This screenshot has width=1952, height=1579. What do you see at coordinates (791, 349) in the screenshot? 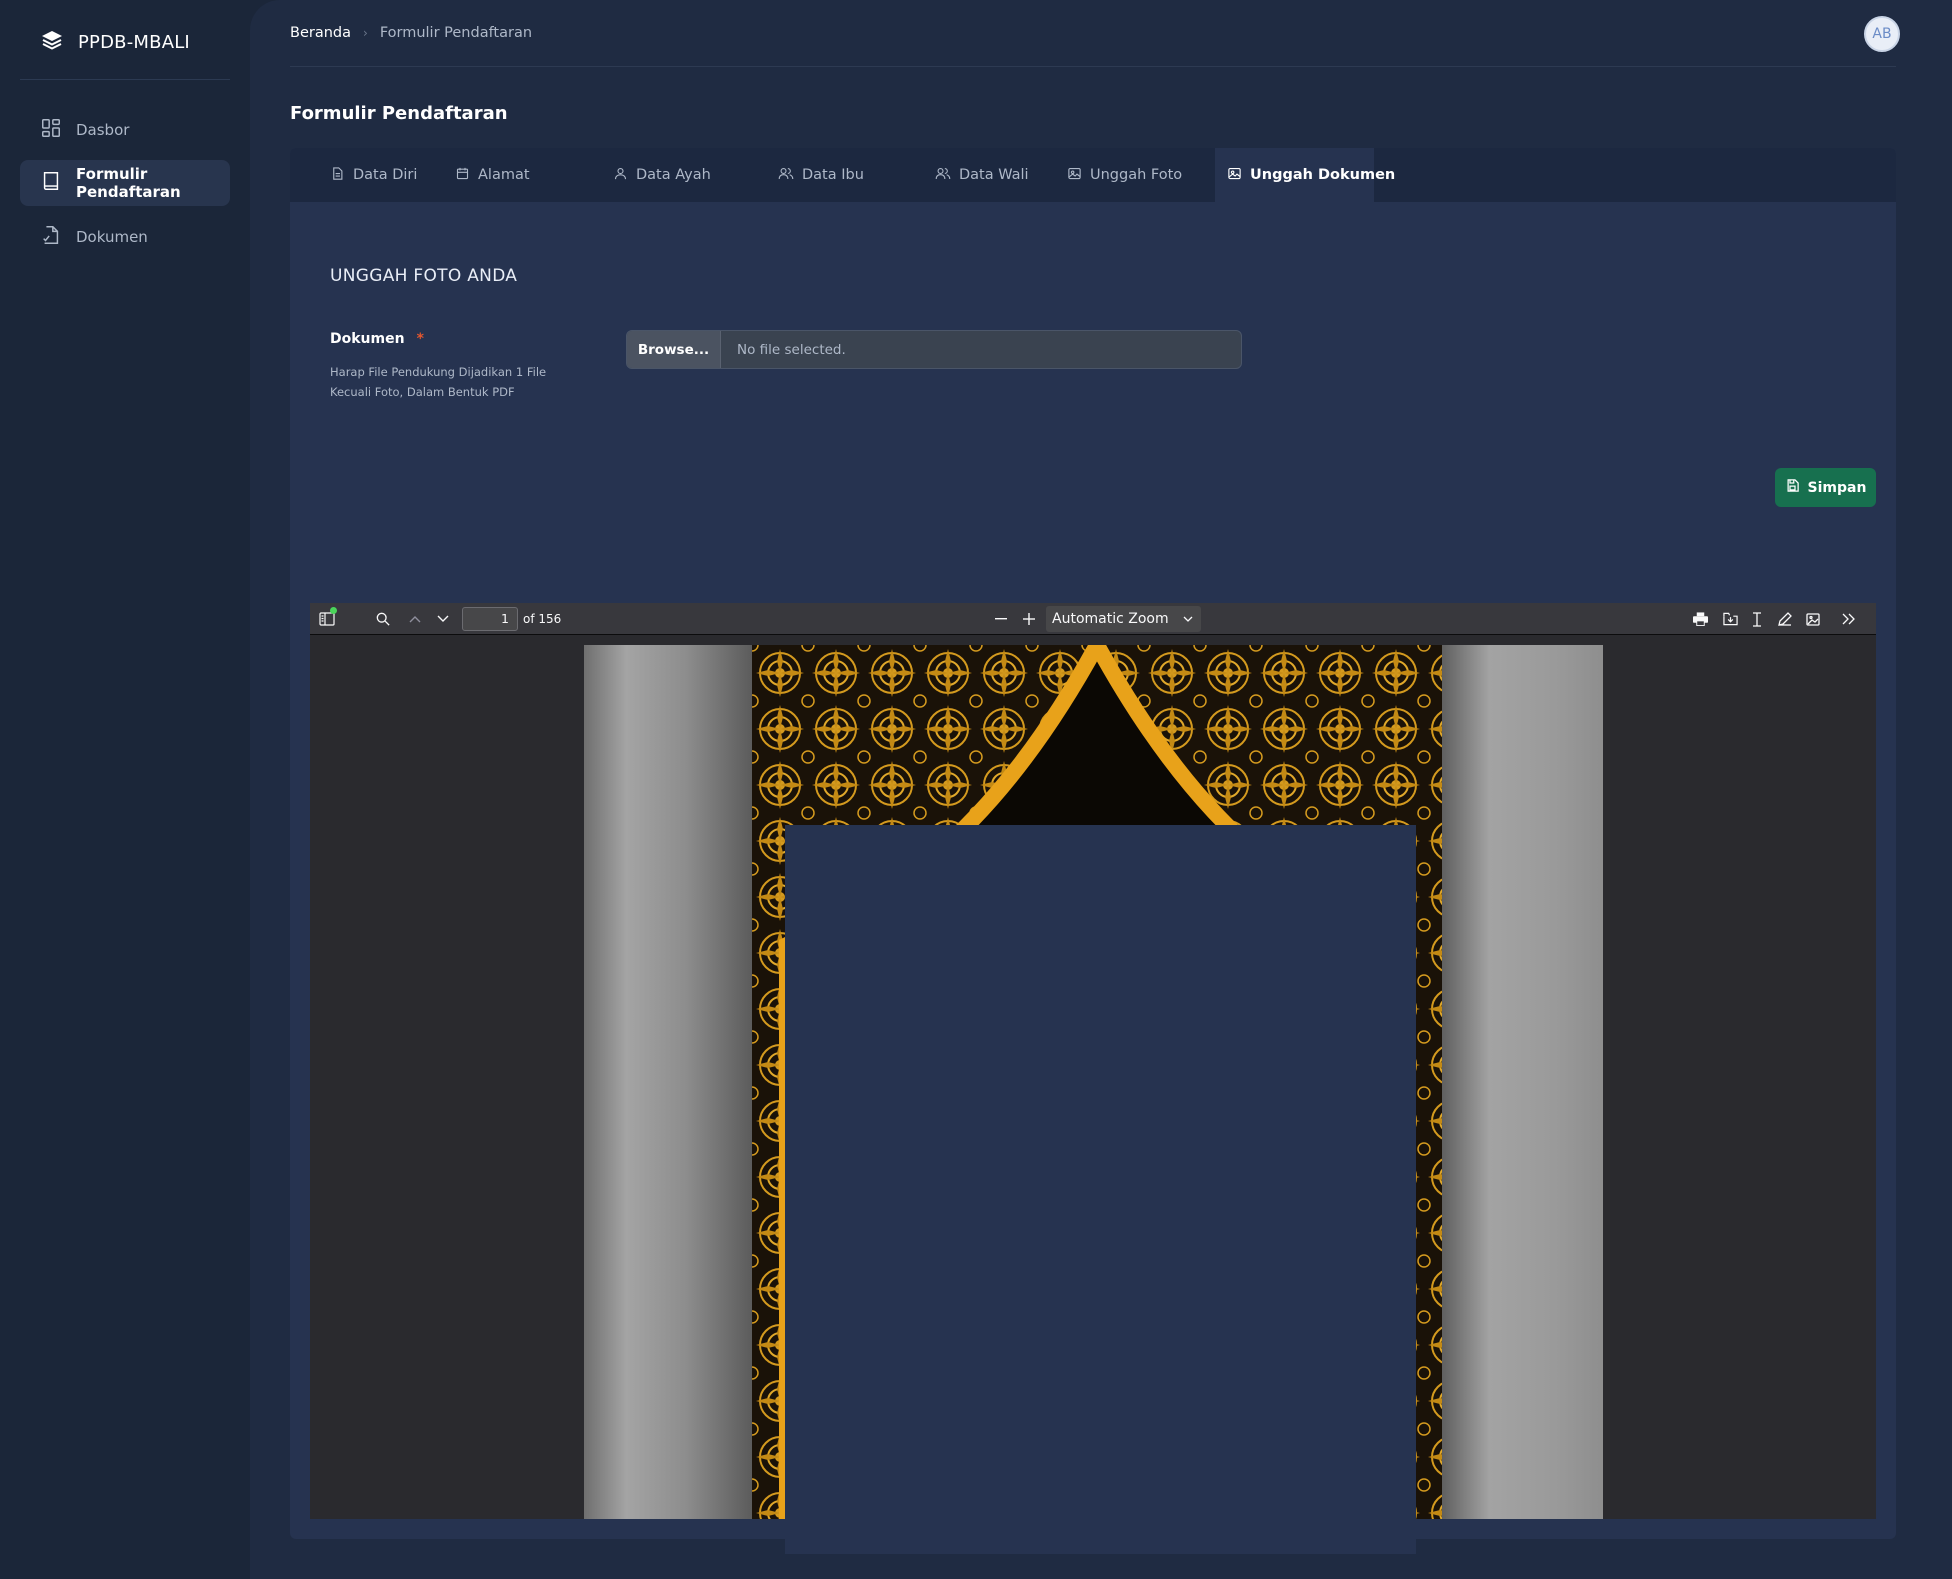
I see `file-status: No file selected.` at bounding box center [791, 349].